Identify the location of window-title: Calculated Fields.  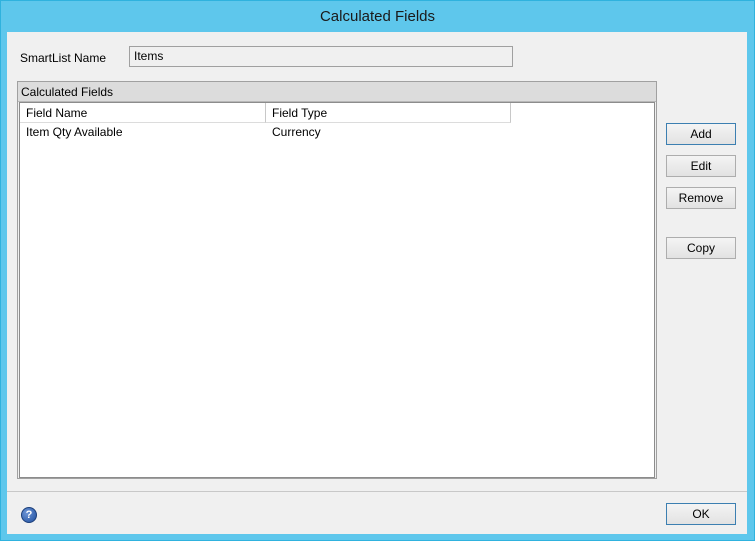
(377, 16).